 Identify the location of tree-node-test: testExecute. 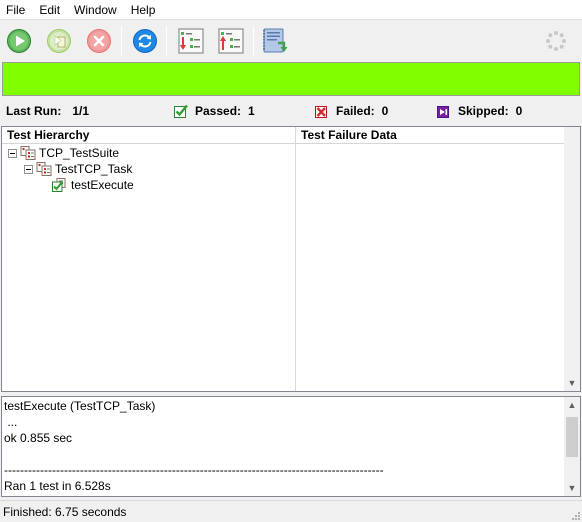
(93, 185).